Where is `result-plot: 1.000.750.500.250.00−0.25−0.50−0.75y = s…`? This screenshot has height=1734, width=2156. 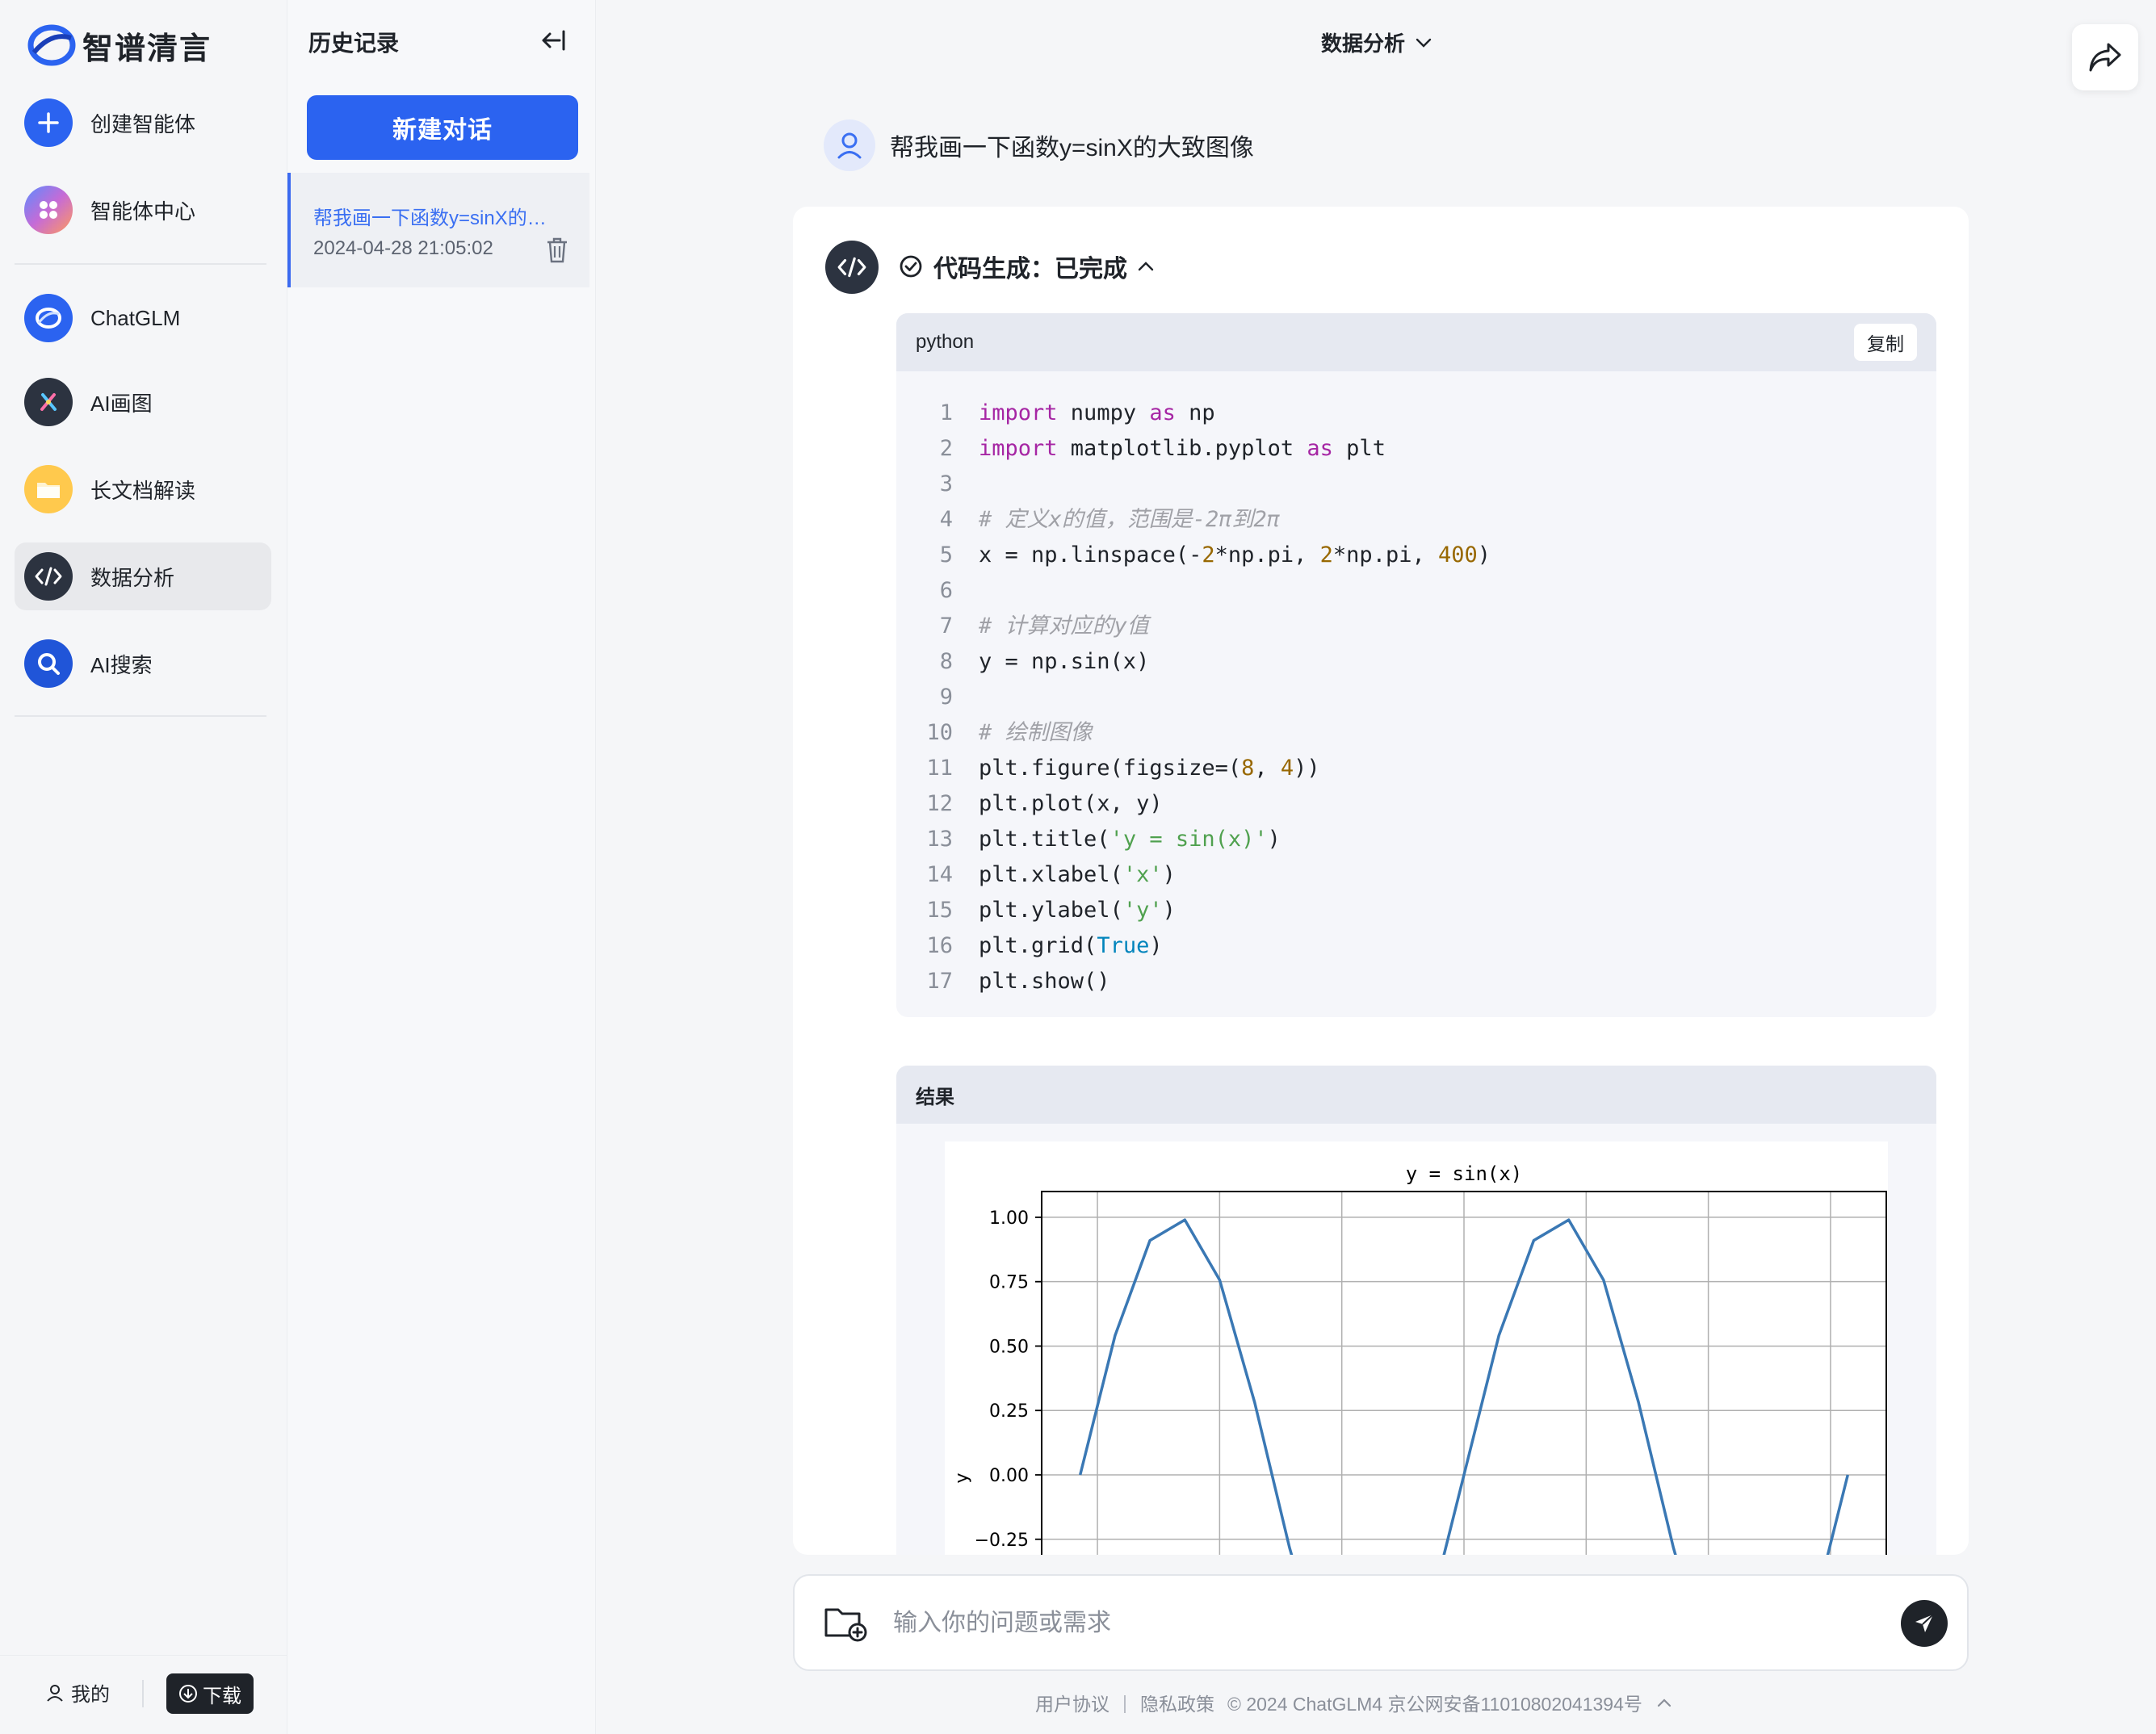 result-plot: 1.000.750.500.250.00−0.25−0.50−0.75y = s… is located at coordinates (1416, 1348).